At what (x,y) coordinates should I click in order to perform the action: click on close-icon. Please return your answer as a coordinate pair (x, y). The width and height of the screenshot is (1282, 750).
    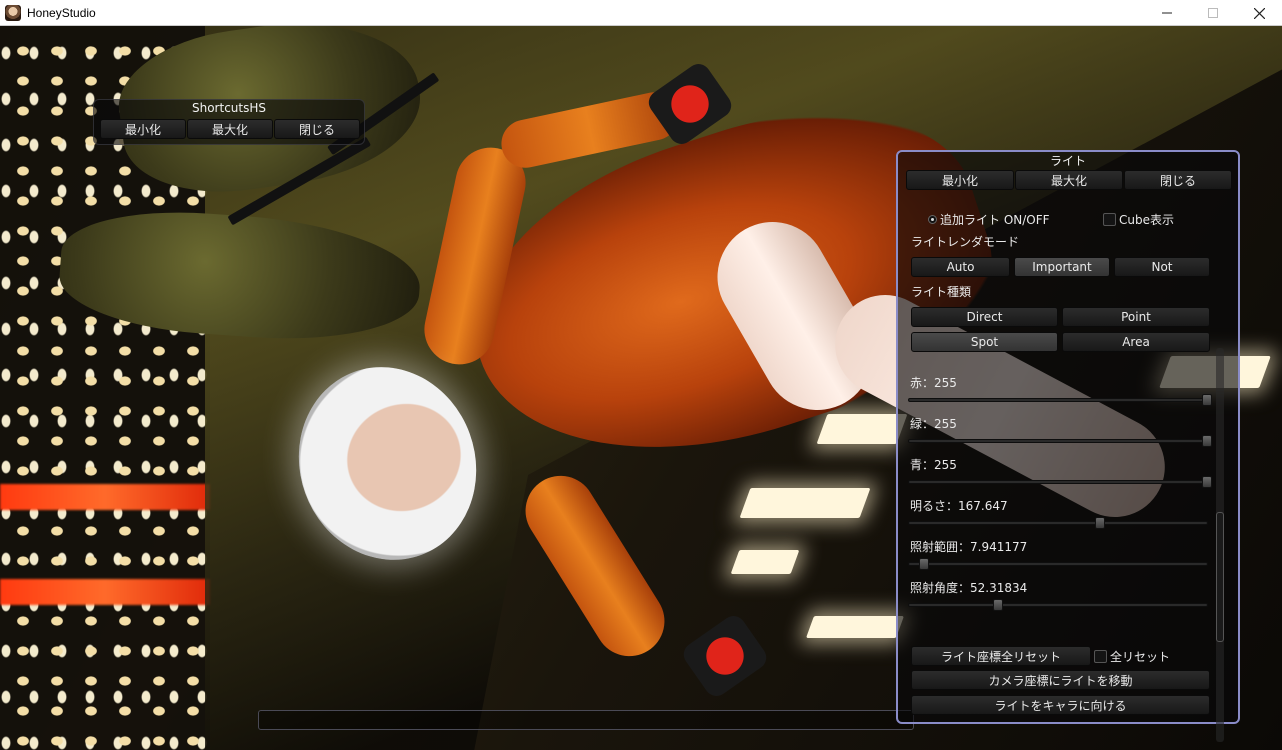
    Looking at the image, I should click on (1259, 13).